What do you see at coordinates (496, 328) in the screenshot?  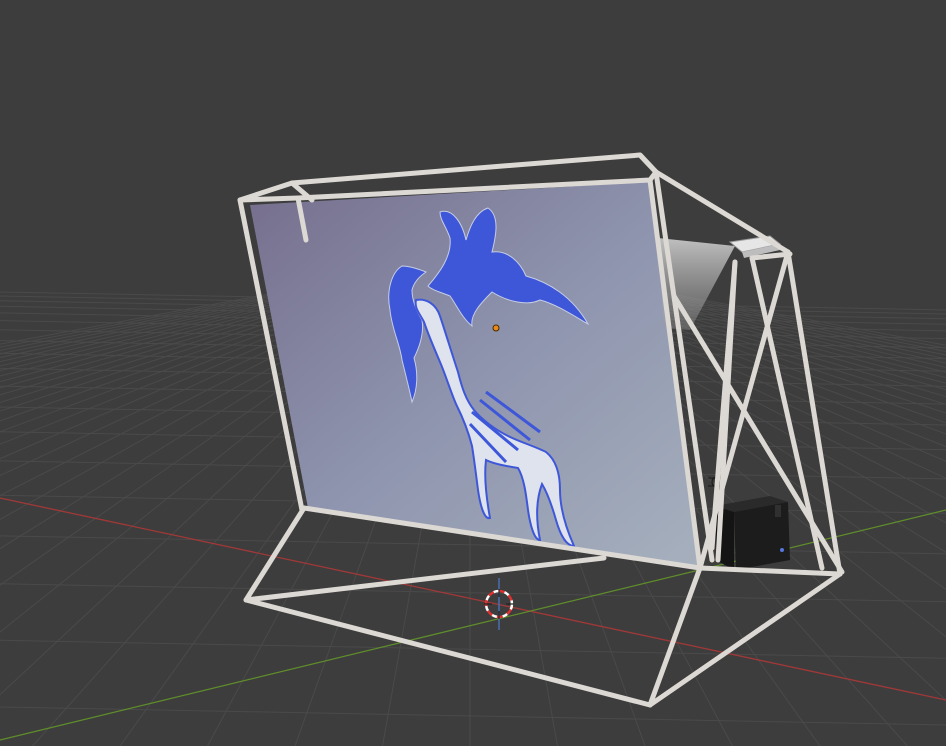 I see `origin-point` at bounding box center [496, 328].